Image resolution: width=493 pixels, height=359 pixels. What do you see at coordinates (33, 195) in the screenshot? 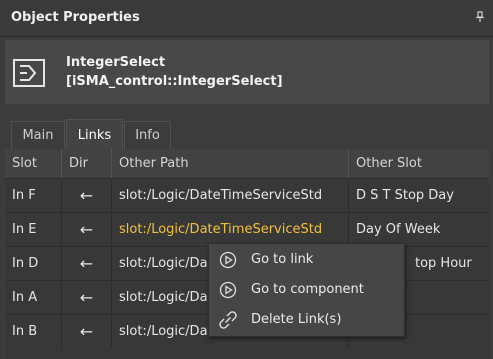
I see `slot-cell: In F` at bounding box center [33, 195].